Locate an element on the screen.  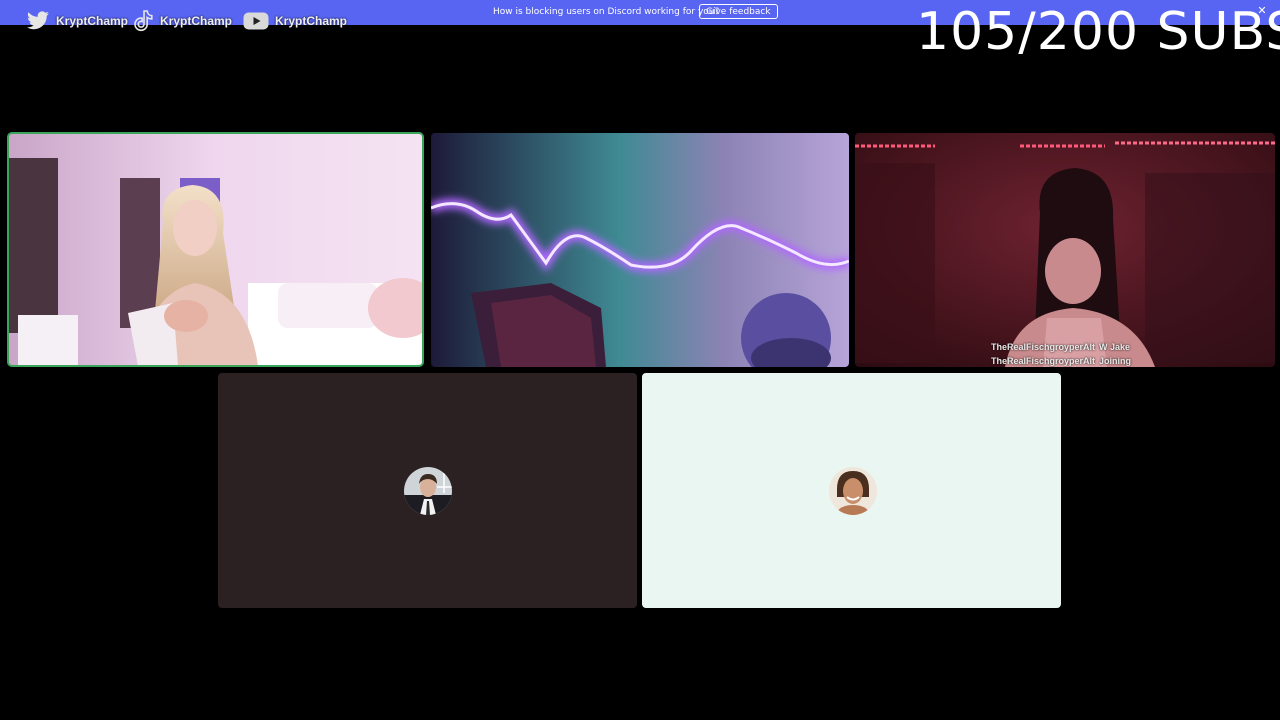
youtube-icon is located at coordinates (256, 21).